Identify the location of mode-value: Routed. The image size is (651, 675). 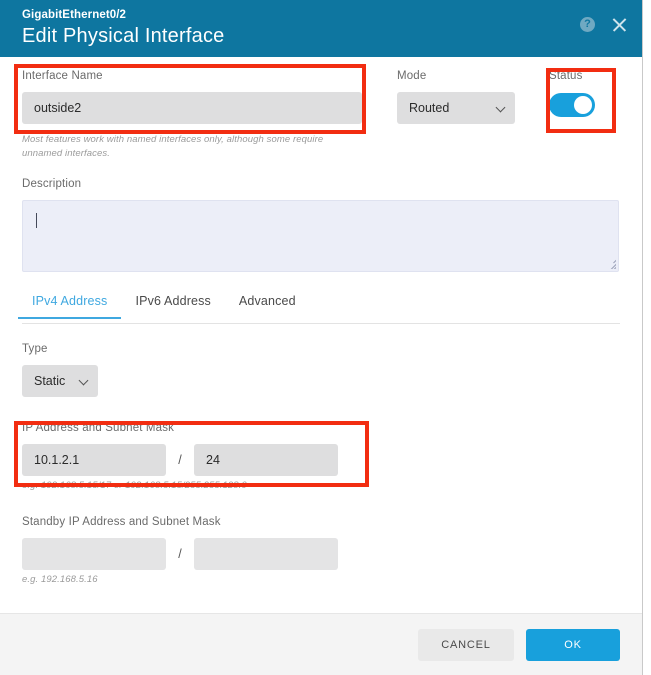
(429, 108).